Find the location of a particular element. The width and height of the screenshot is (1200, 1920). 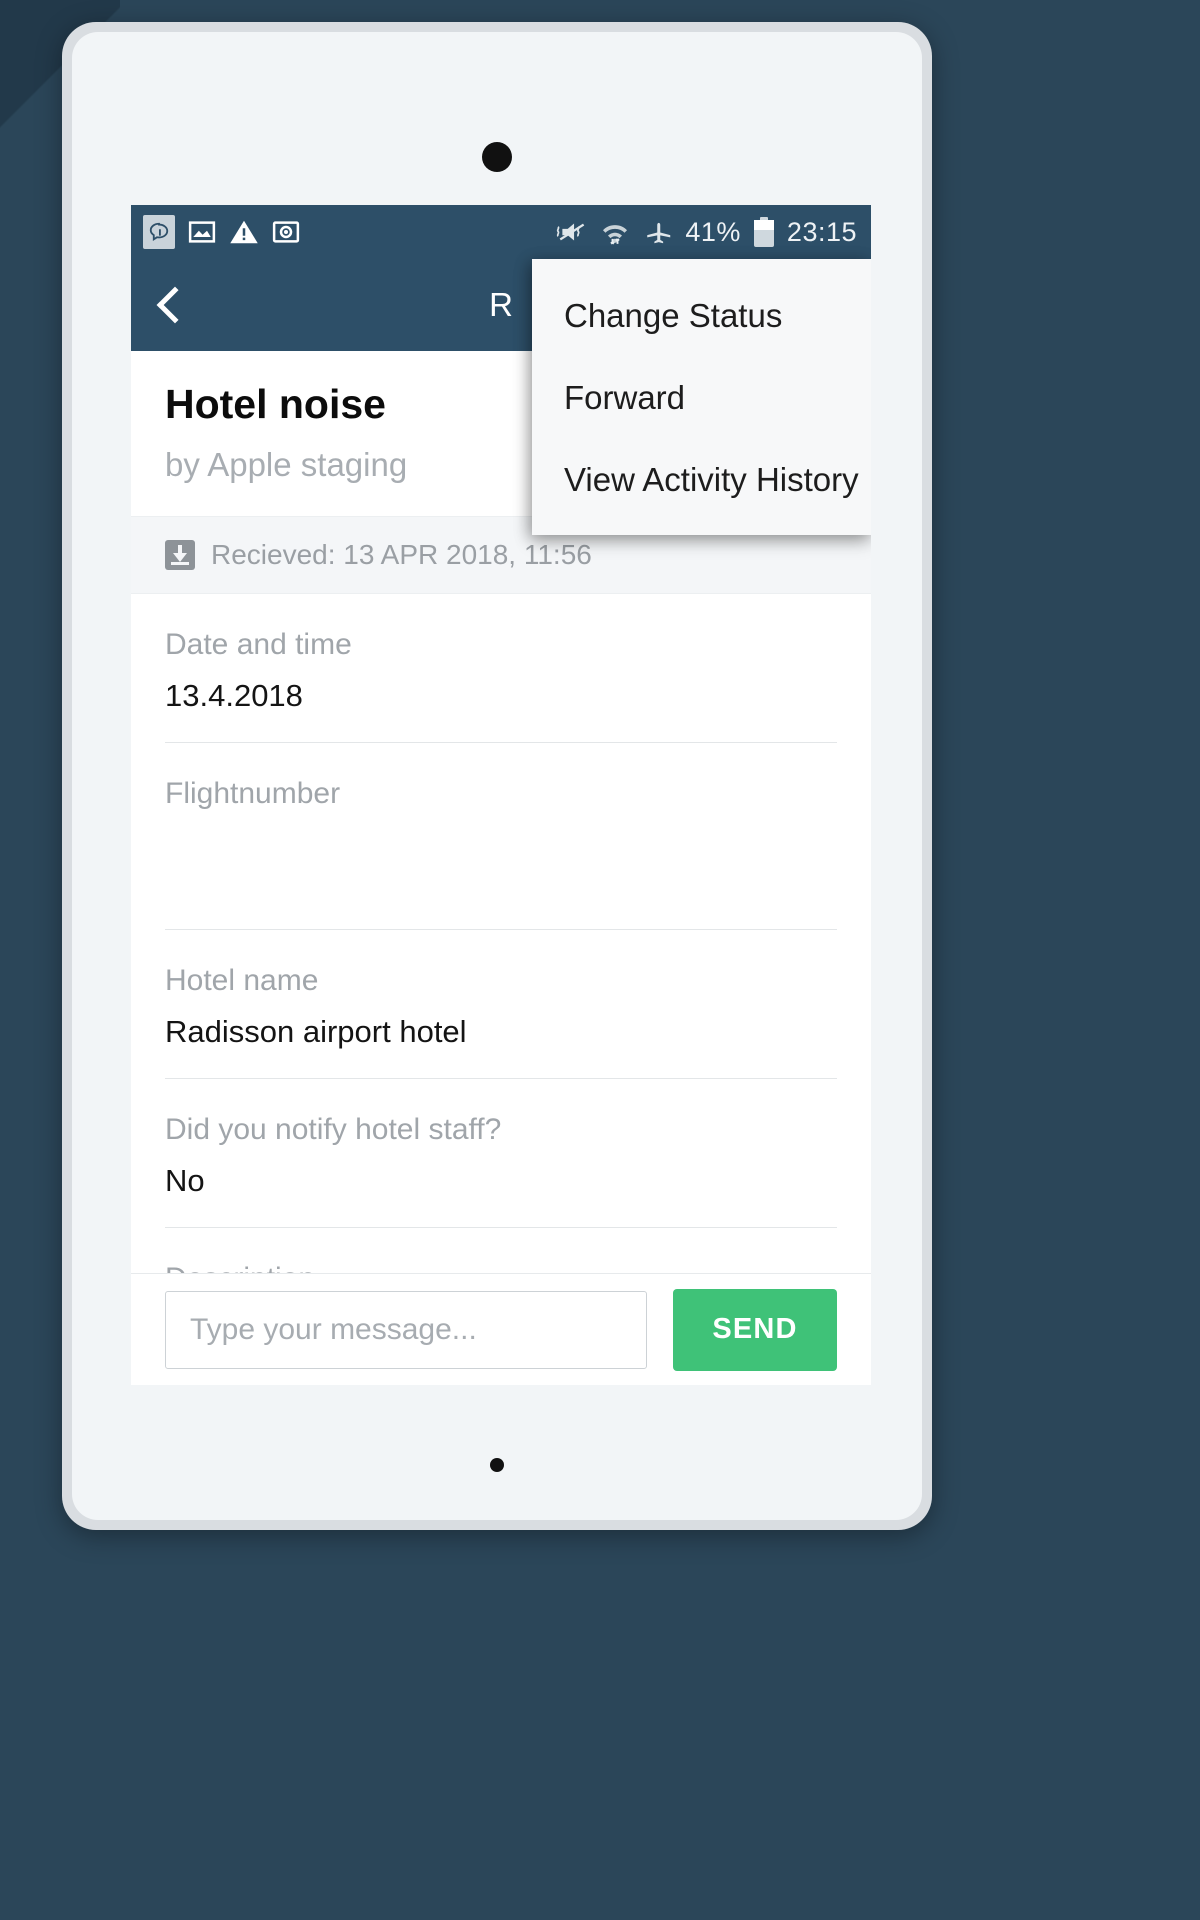

menu-item-forward: Forward is located at coordinates (701, 398).